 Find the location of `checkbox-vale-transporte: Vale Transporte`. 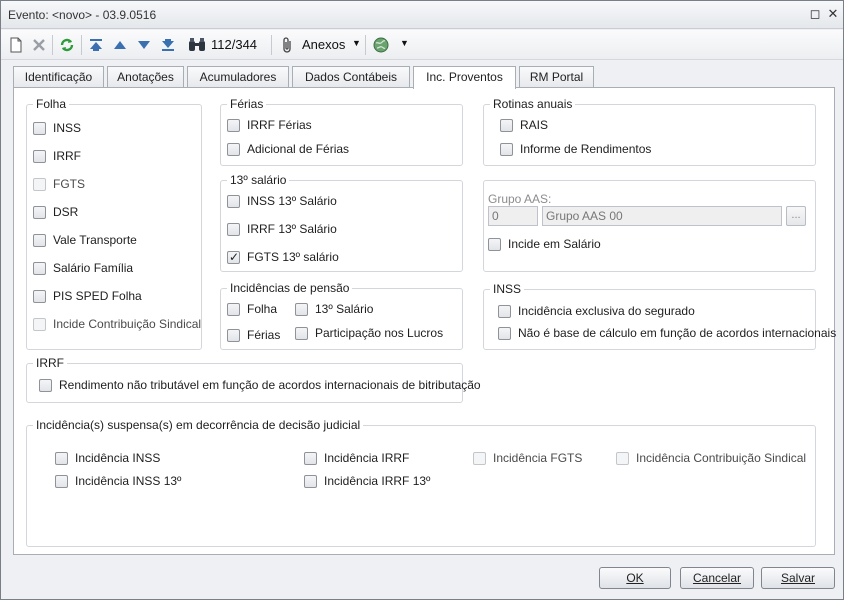

checkbox-vale-transporte: Vale Transporte is located at coordinates (85, 240).